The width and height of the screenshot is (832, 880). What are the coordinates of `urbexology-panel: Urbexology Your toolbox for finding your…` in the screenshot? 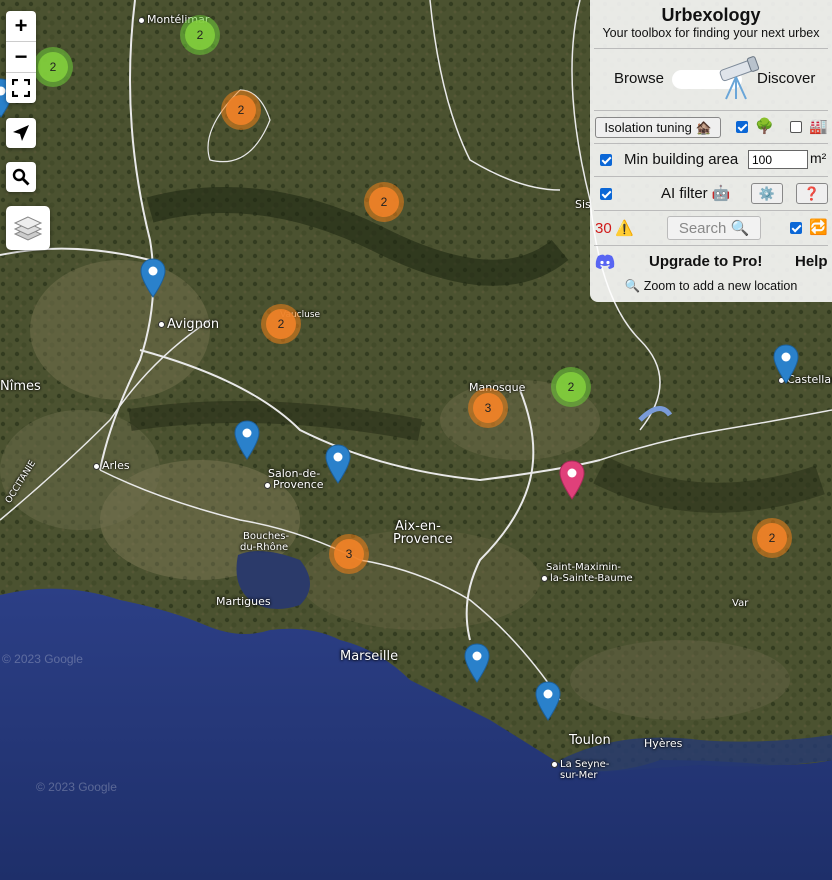 It's located at (711, 151).